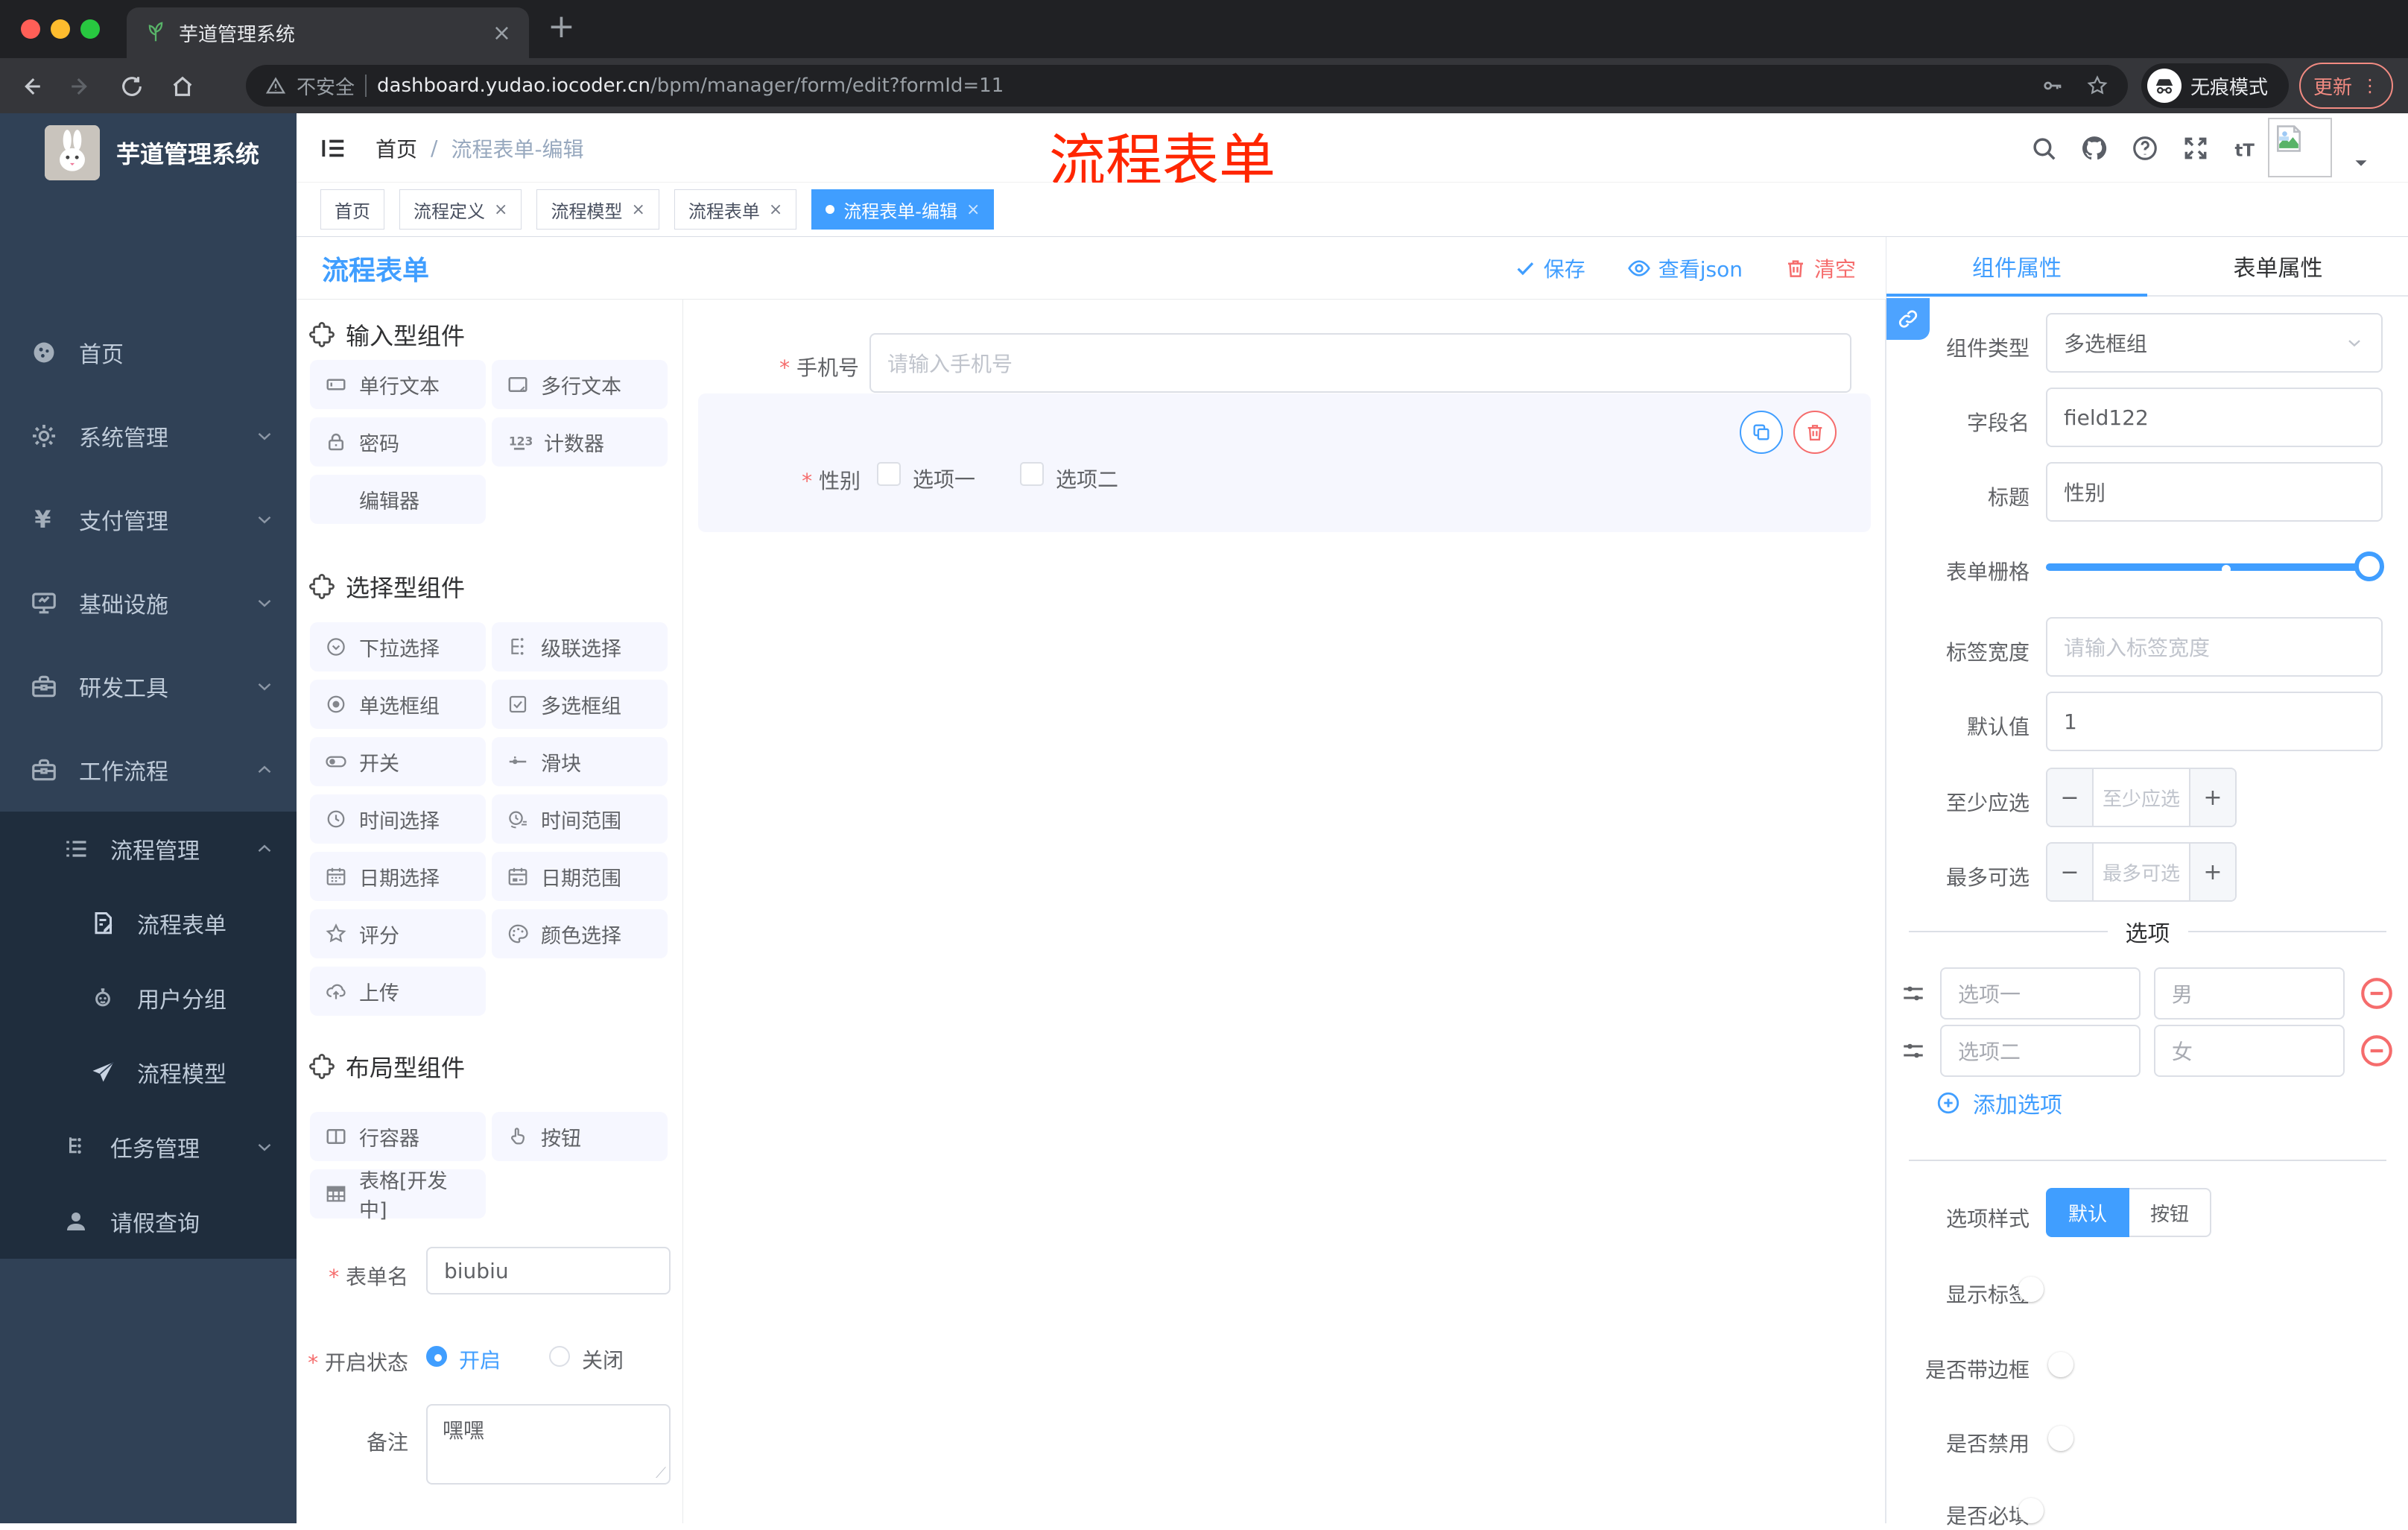  I want to click on gender-option1-label: 选项一, so click(944, 478).